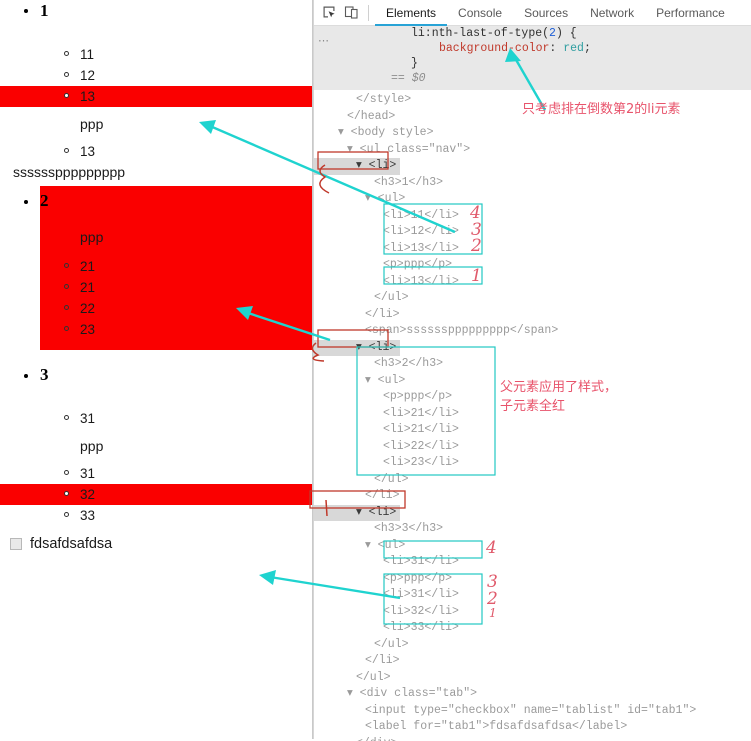  Describe the element at coordinates (156, 11) in the screenshot. I see `section-heading: 1` at that location.